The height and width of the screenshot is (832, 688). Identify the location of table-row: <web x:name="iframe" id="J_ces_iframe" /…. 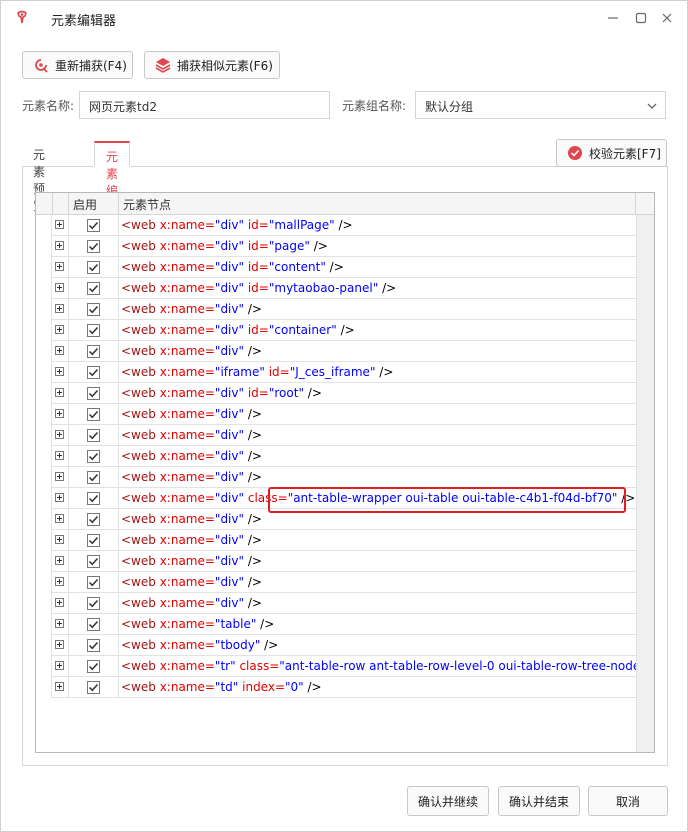
(336, 372).